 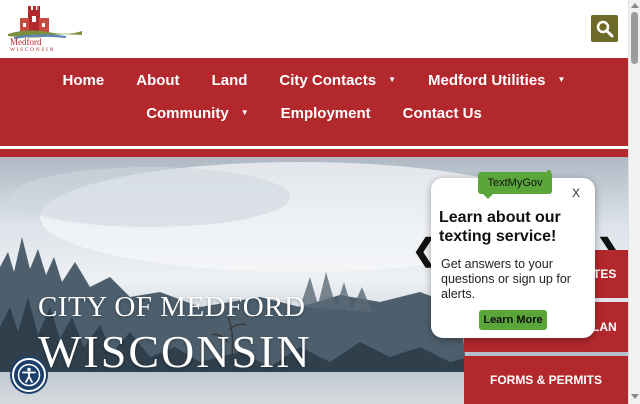 What do you see at coordinates (487, 80) in the screenshot?
I see `nav-item-label: Medford Utilities` at bounding box center [487, 80].